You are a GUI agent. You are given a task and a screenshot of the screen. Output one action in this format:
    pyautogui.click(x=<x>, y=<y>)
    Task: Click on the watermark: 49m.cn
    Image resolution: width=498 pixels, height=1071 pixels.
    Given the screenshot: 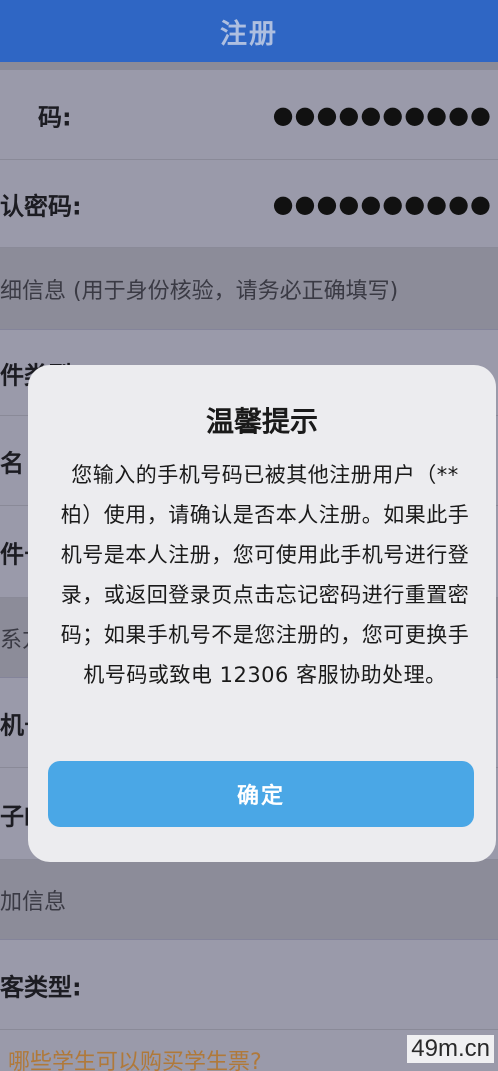 What is the action you would take?
    pyautogui.click(x=450, y=1049)
    